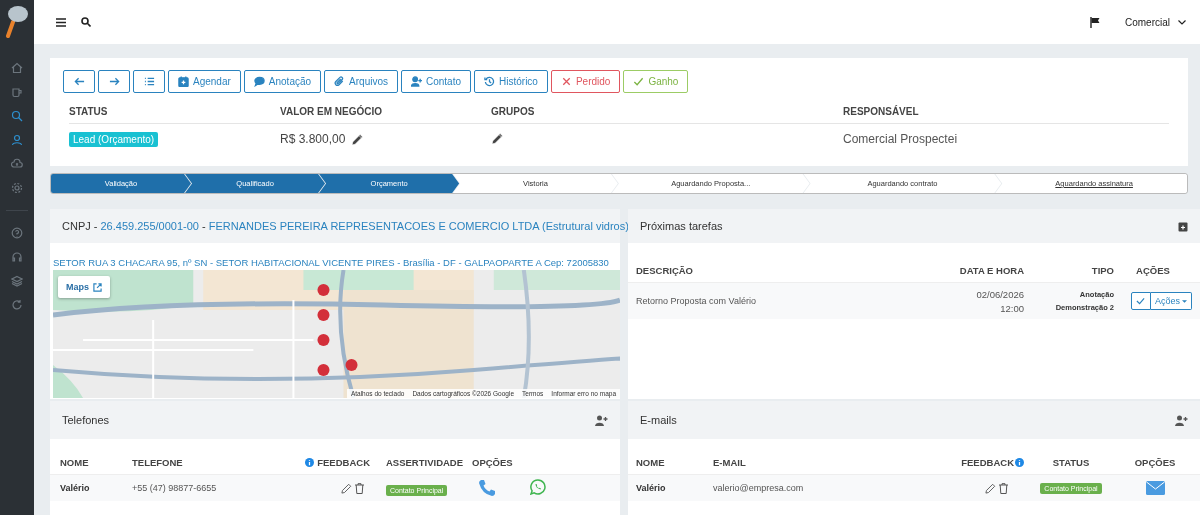 The width and height of the screenshot is (1200, 515). What do you see at coordinates (1102, 270) in the screenshot?
I see `column-header: TIPO` at bounding box center [1102, 270].